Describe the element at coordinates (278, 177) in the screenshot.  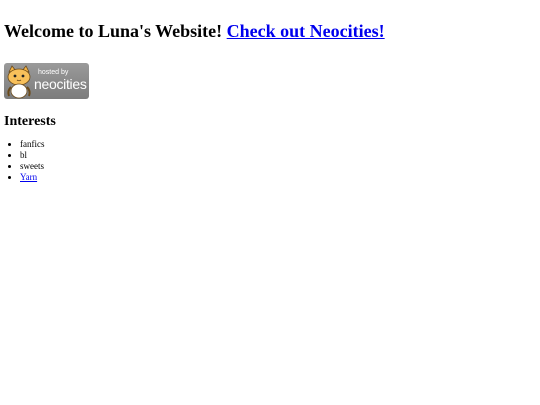
I see `list-item-yarn: Yarn` at that location.